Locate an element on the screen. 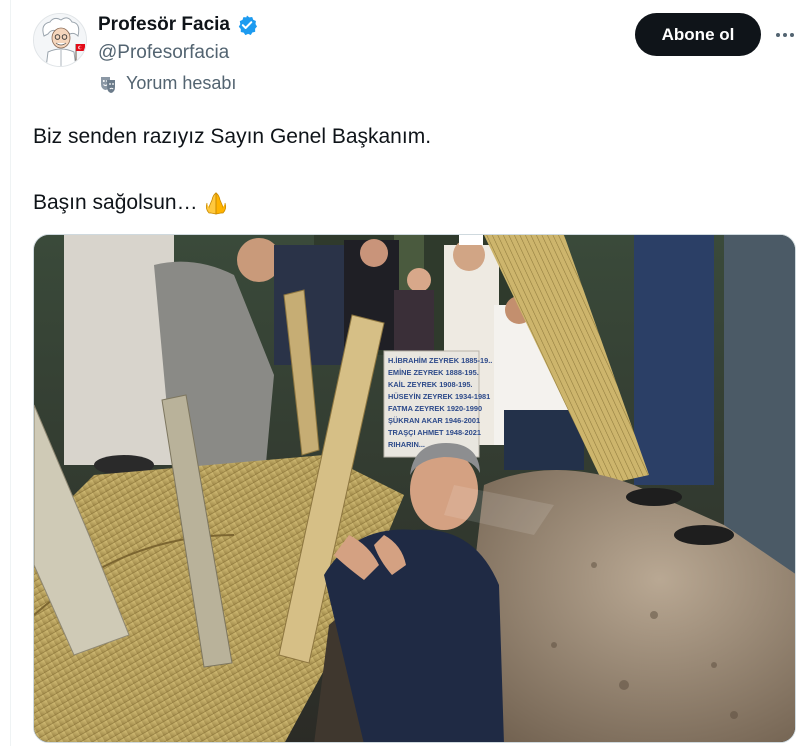 The width and height of the screenshot is (806, 746). gravestone-line: ŞÜKRAN AKAR 1946-2001 is located at coordinates (434, 420).